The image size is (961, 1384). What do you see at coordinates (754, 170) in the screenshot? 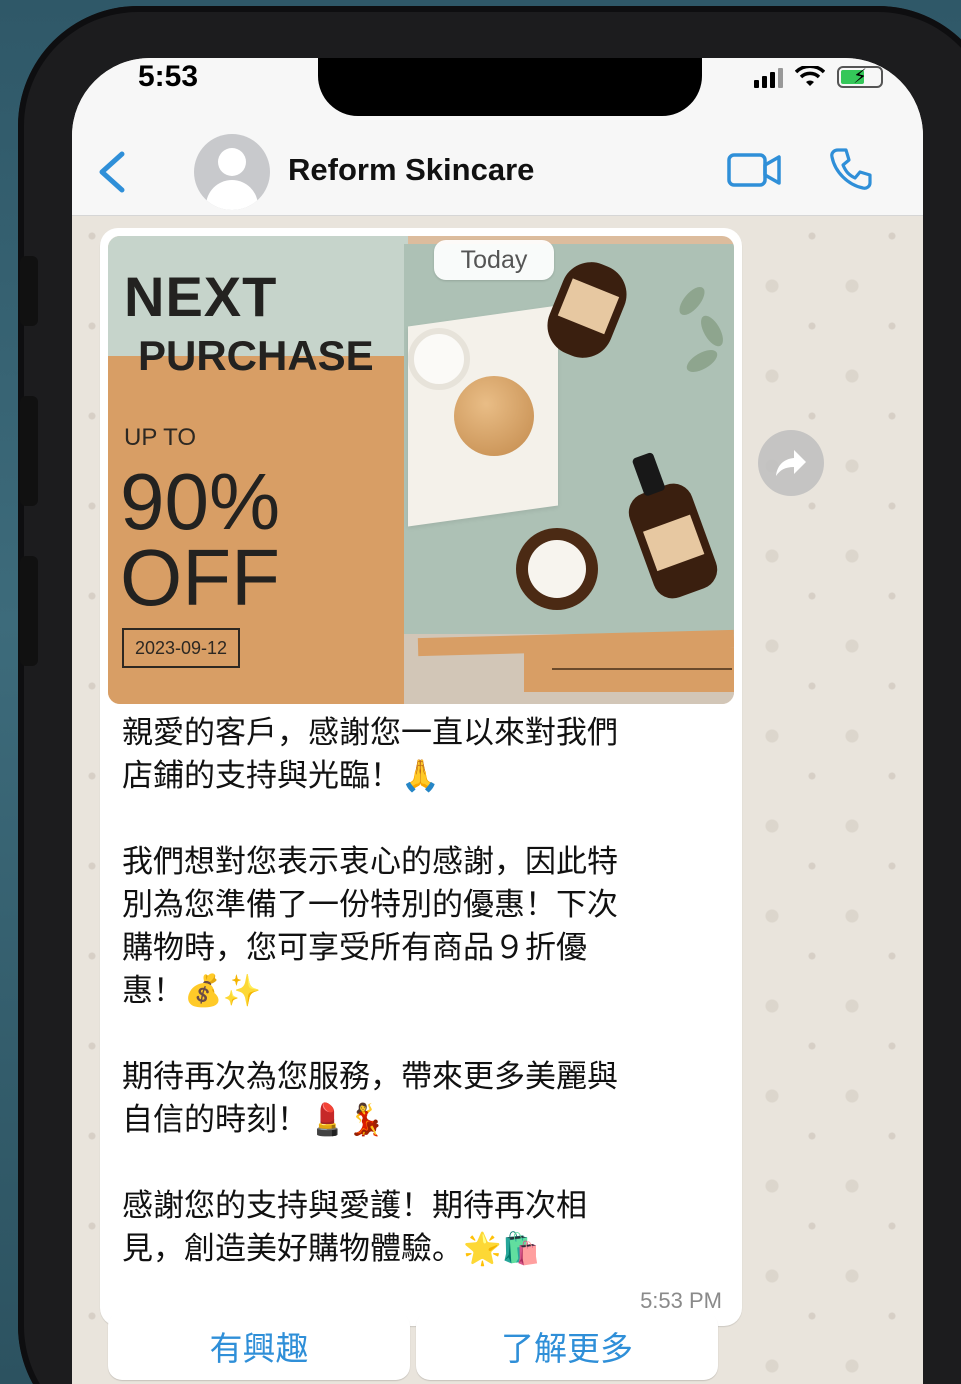
I see `video-call-icon` at bounding box center [754, 170].